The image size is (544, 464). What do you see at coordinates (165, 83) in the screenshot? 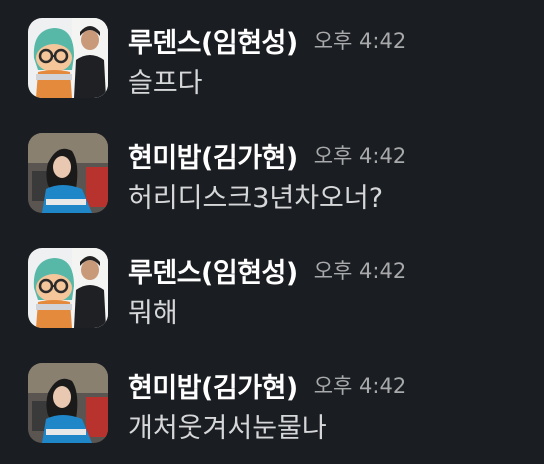
I see `message-text: 슬프다` at bounding box center [165, 83].